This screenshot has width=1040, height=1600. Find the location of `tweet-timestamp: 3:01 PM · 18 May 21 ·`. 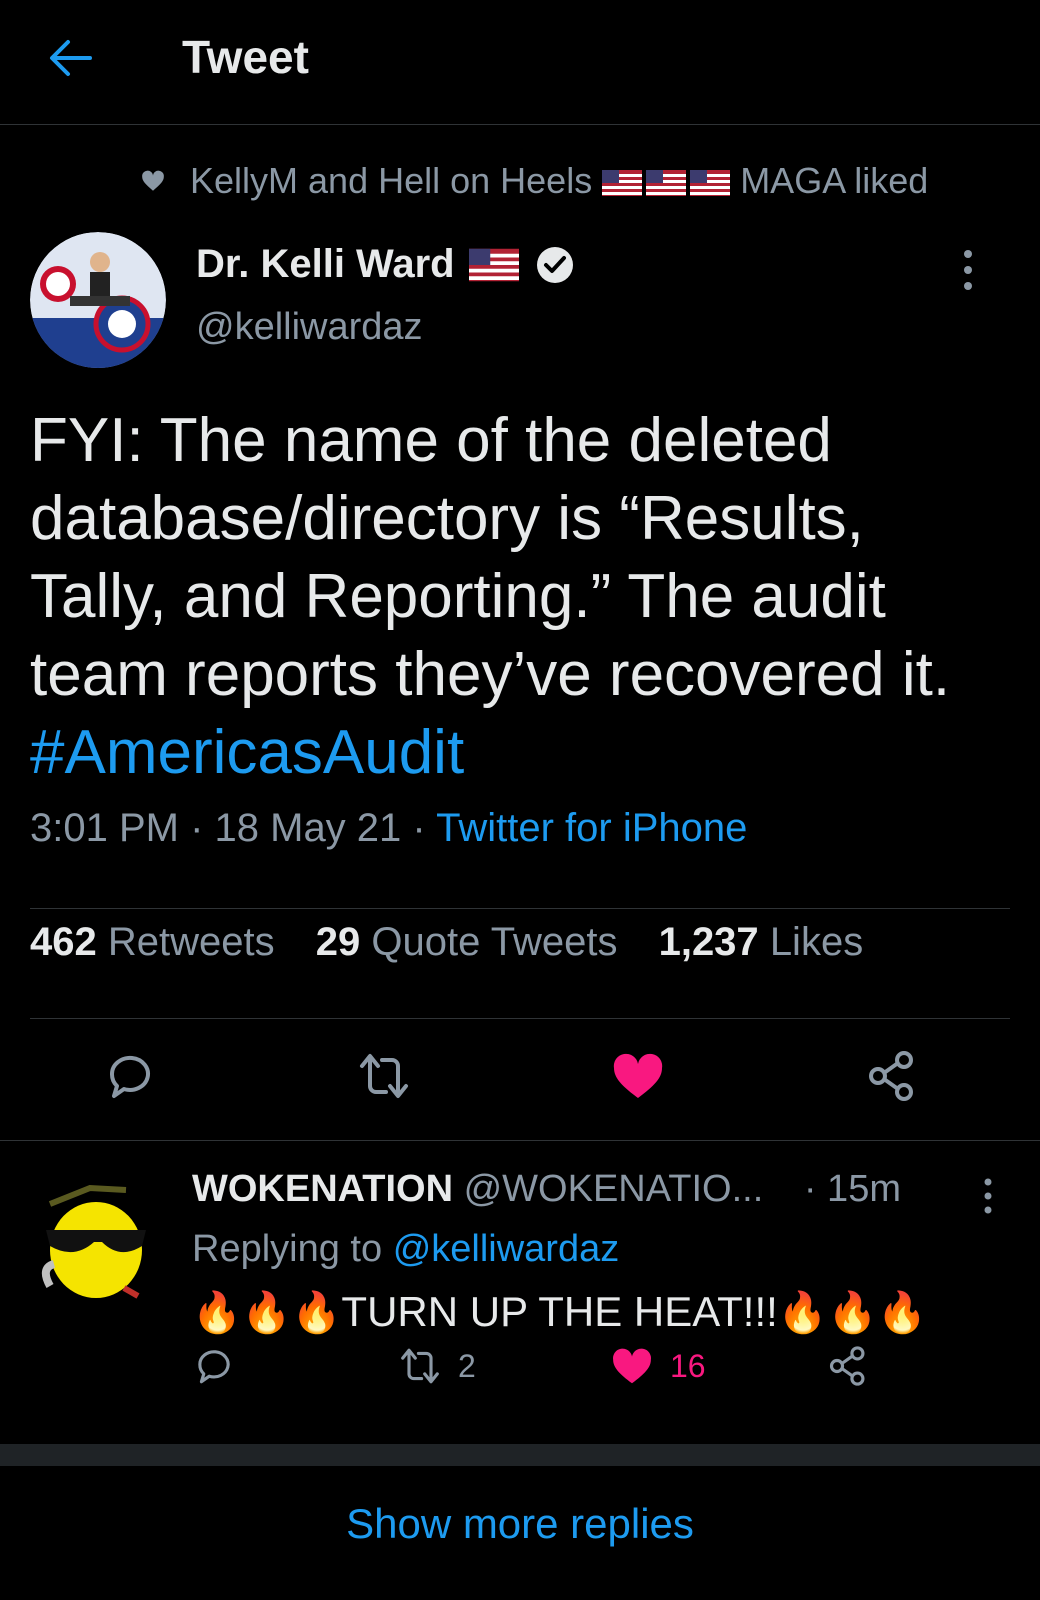

tweet-timestamp: 3:01 PM · 18 May 21 · is located at coordinates (228, 828).